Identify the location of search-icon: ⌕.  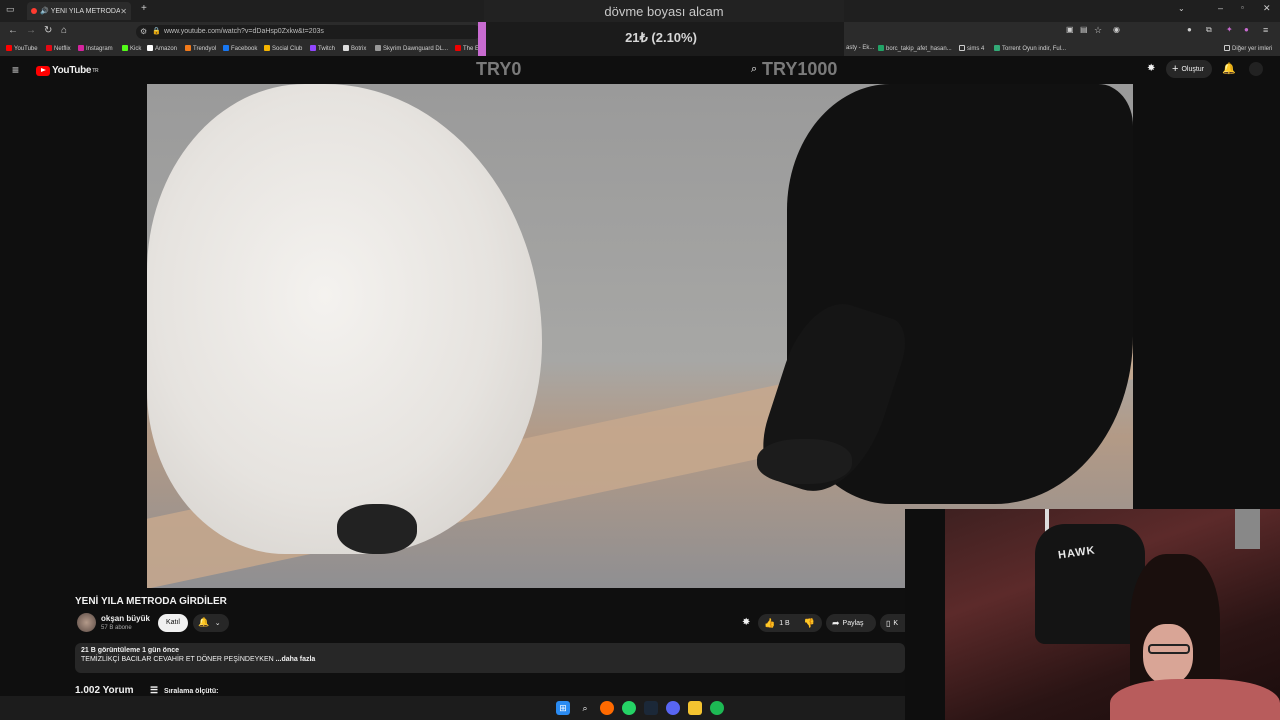
(754, 69).